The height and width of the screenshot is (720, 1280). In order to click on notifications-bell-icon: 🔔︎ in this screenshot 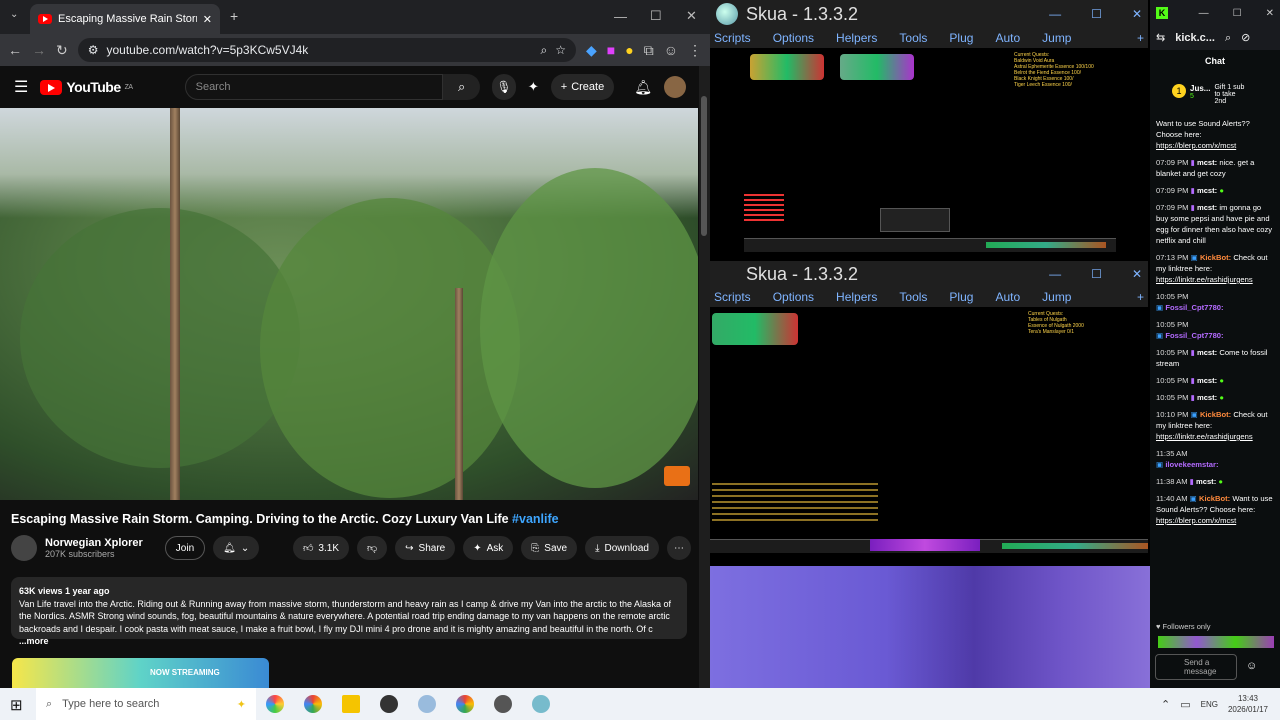, I will do `click(643, 87)`.